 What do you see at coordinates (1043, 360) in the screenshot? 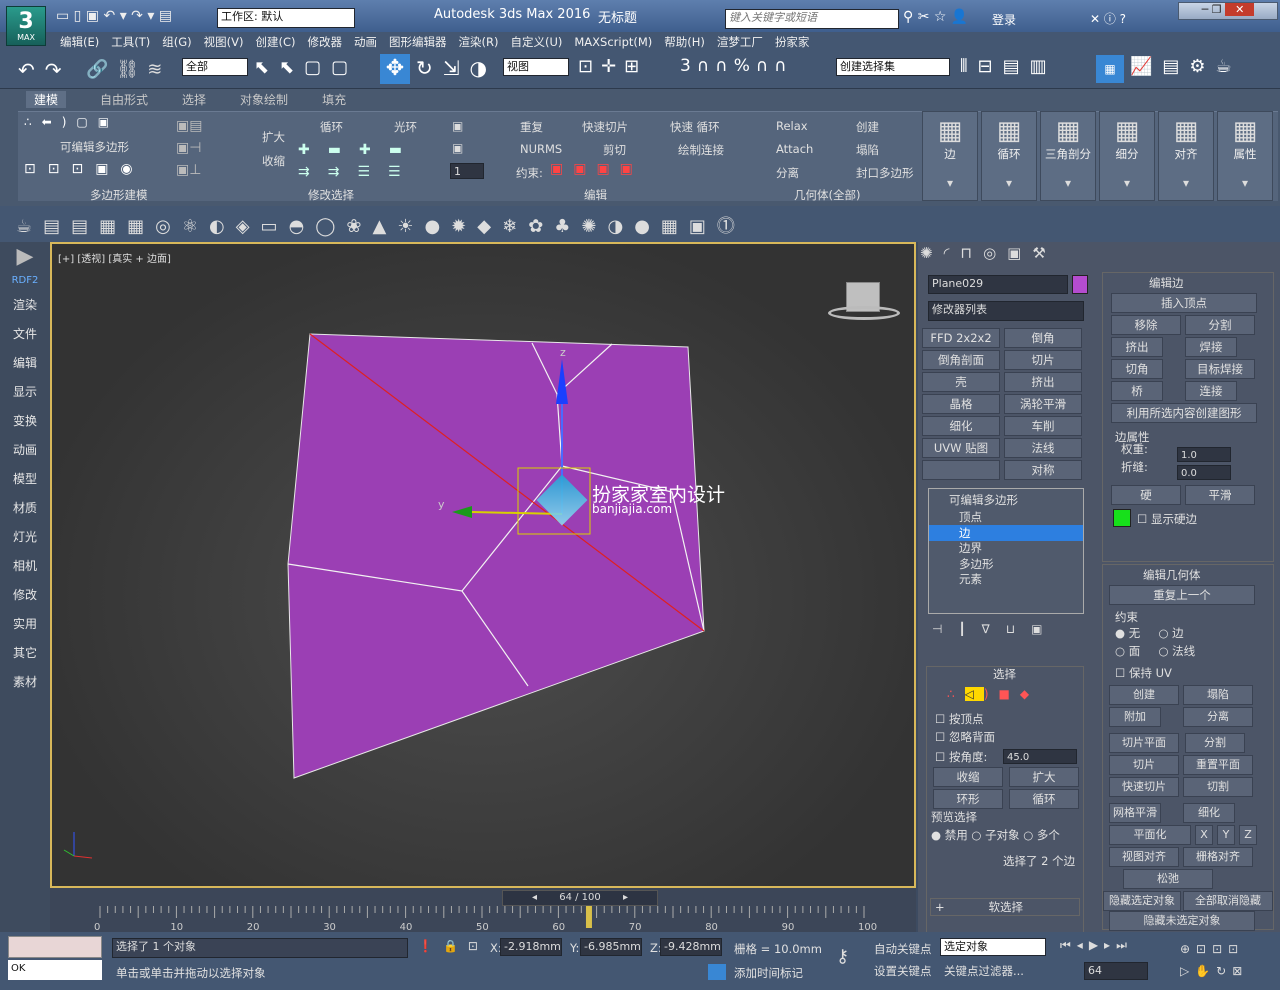
I see `modifier-button: 切片` at bounding box center [1043, 360].